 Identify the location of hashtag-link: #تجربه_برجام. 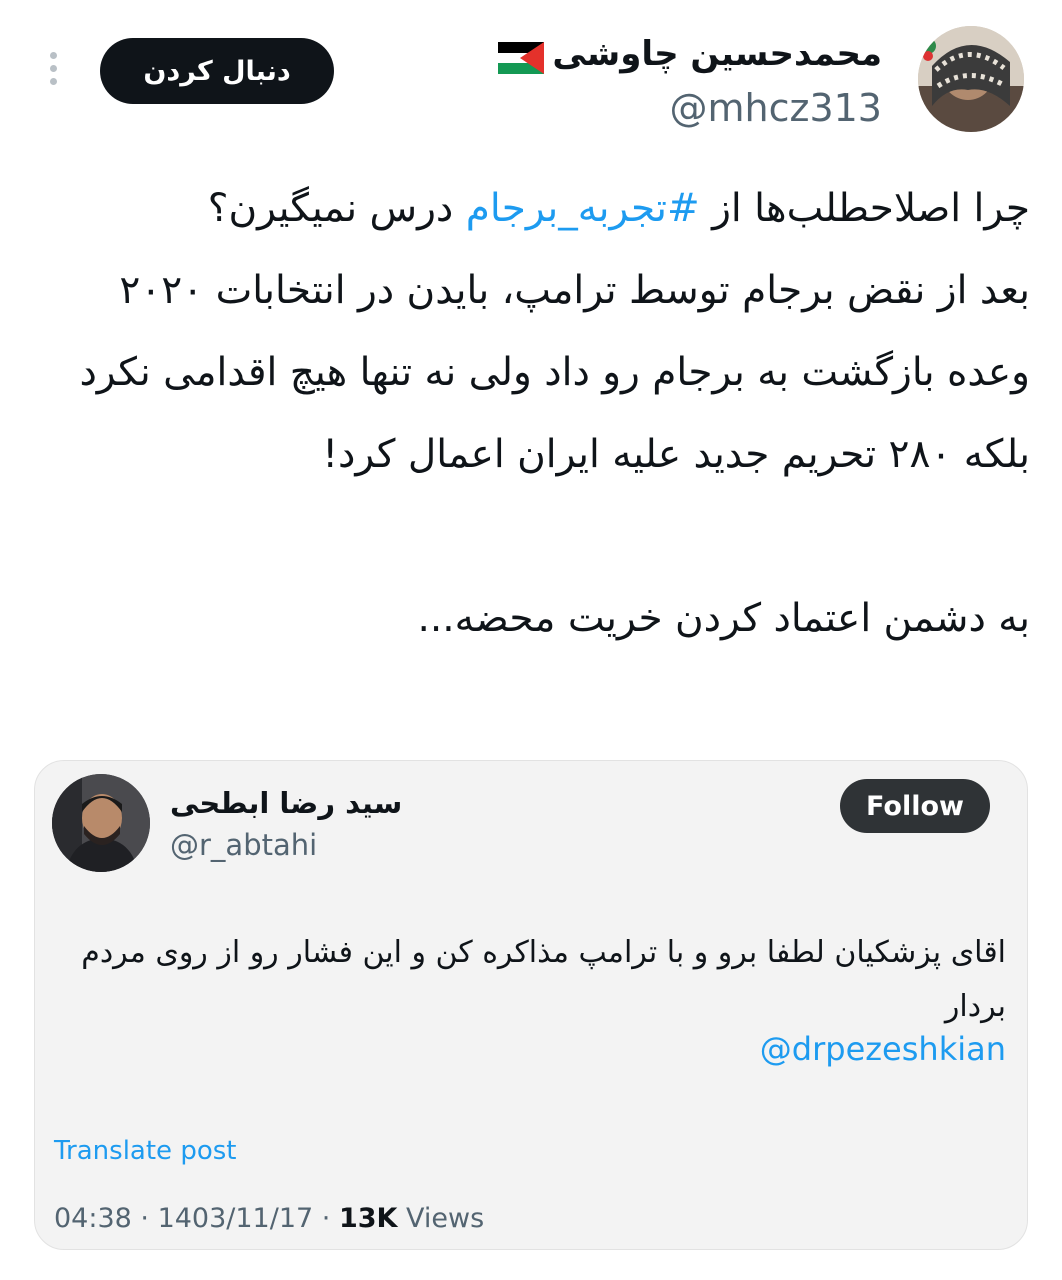
(583, 208).